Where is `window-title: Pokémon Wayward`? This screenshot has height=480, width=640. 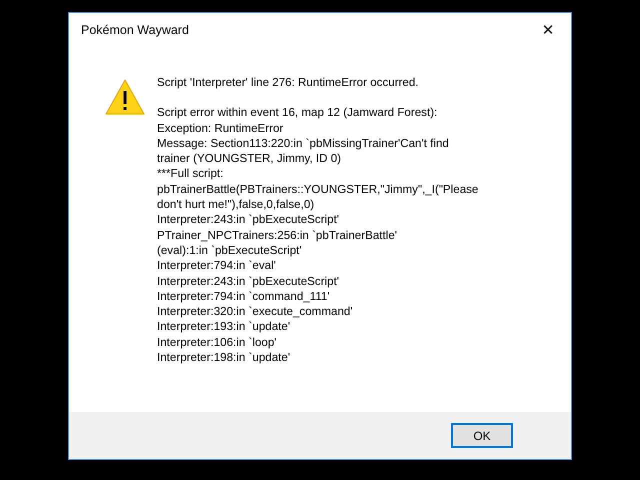
window-title: Pokémon Wayward is located at coordinates (135, 30).